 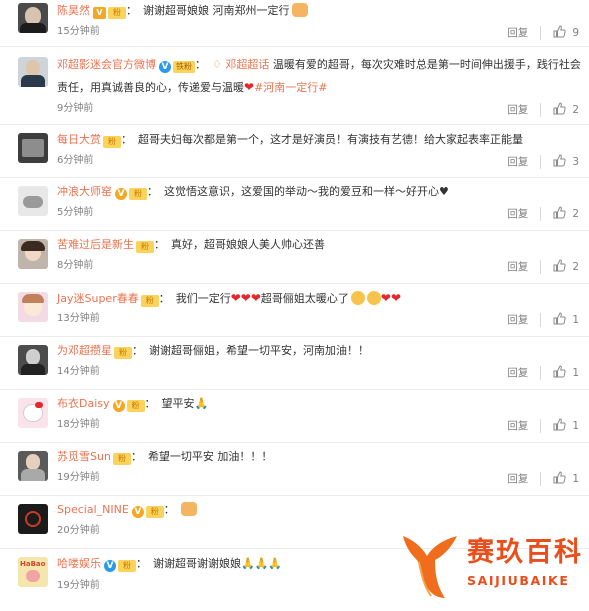 I want to click on comment-time: 9分钟前, so click(x=75, y=108).